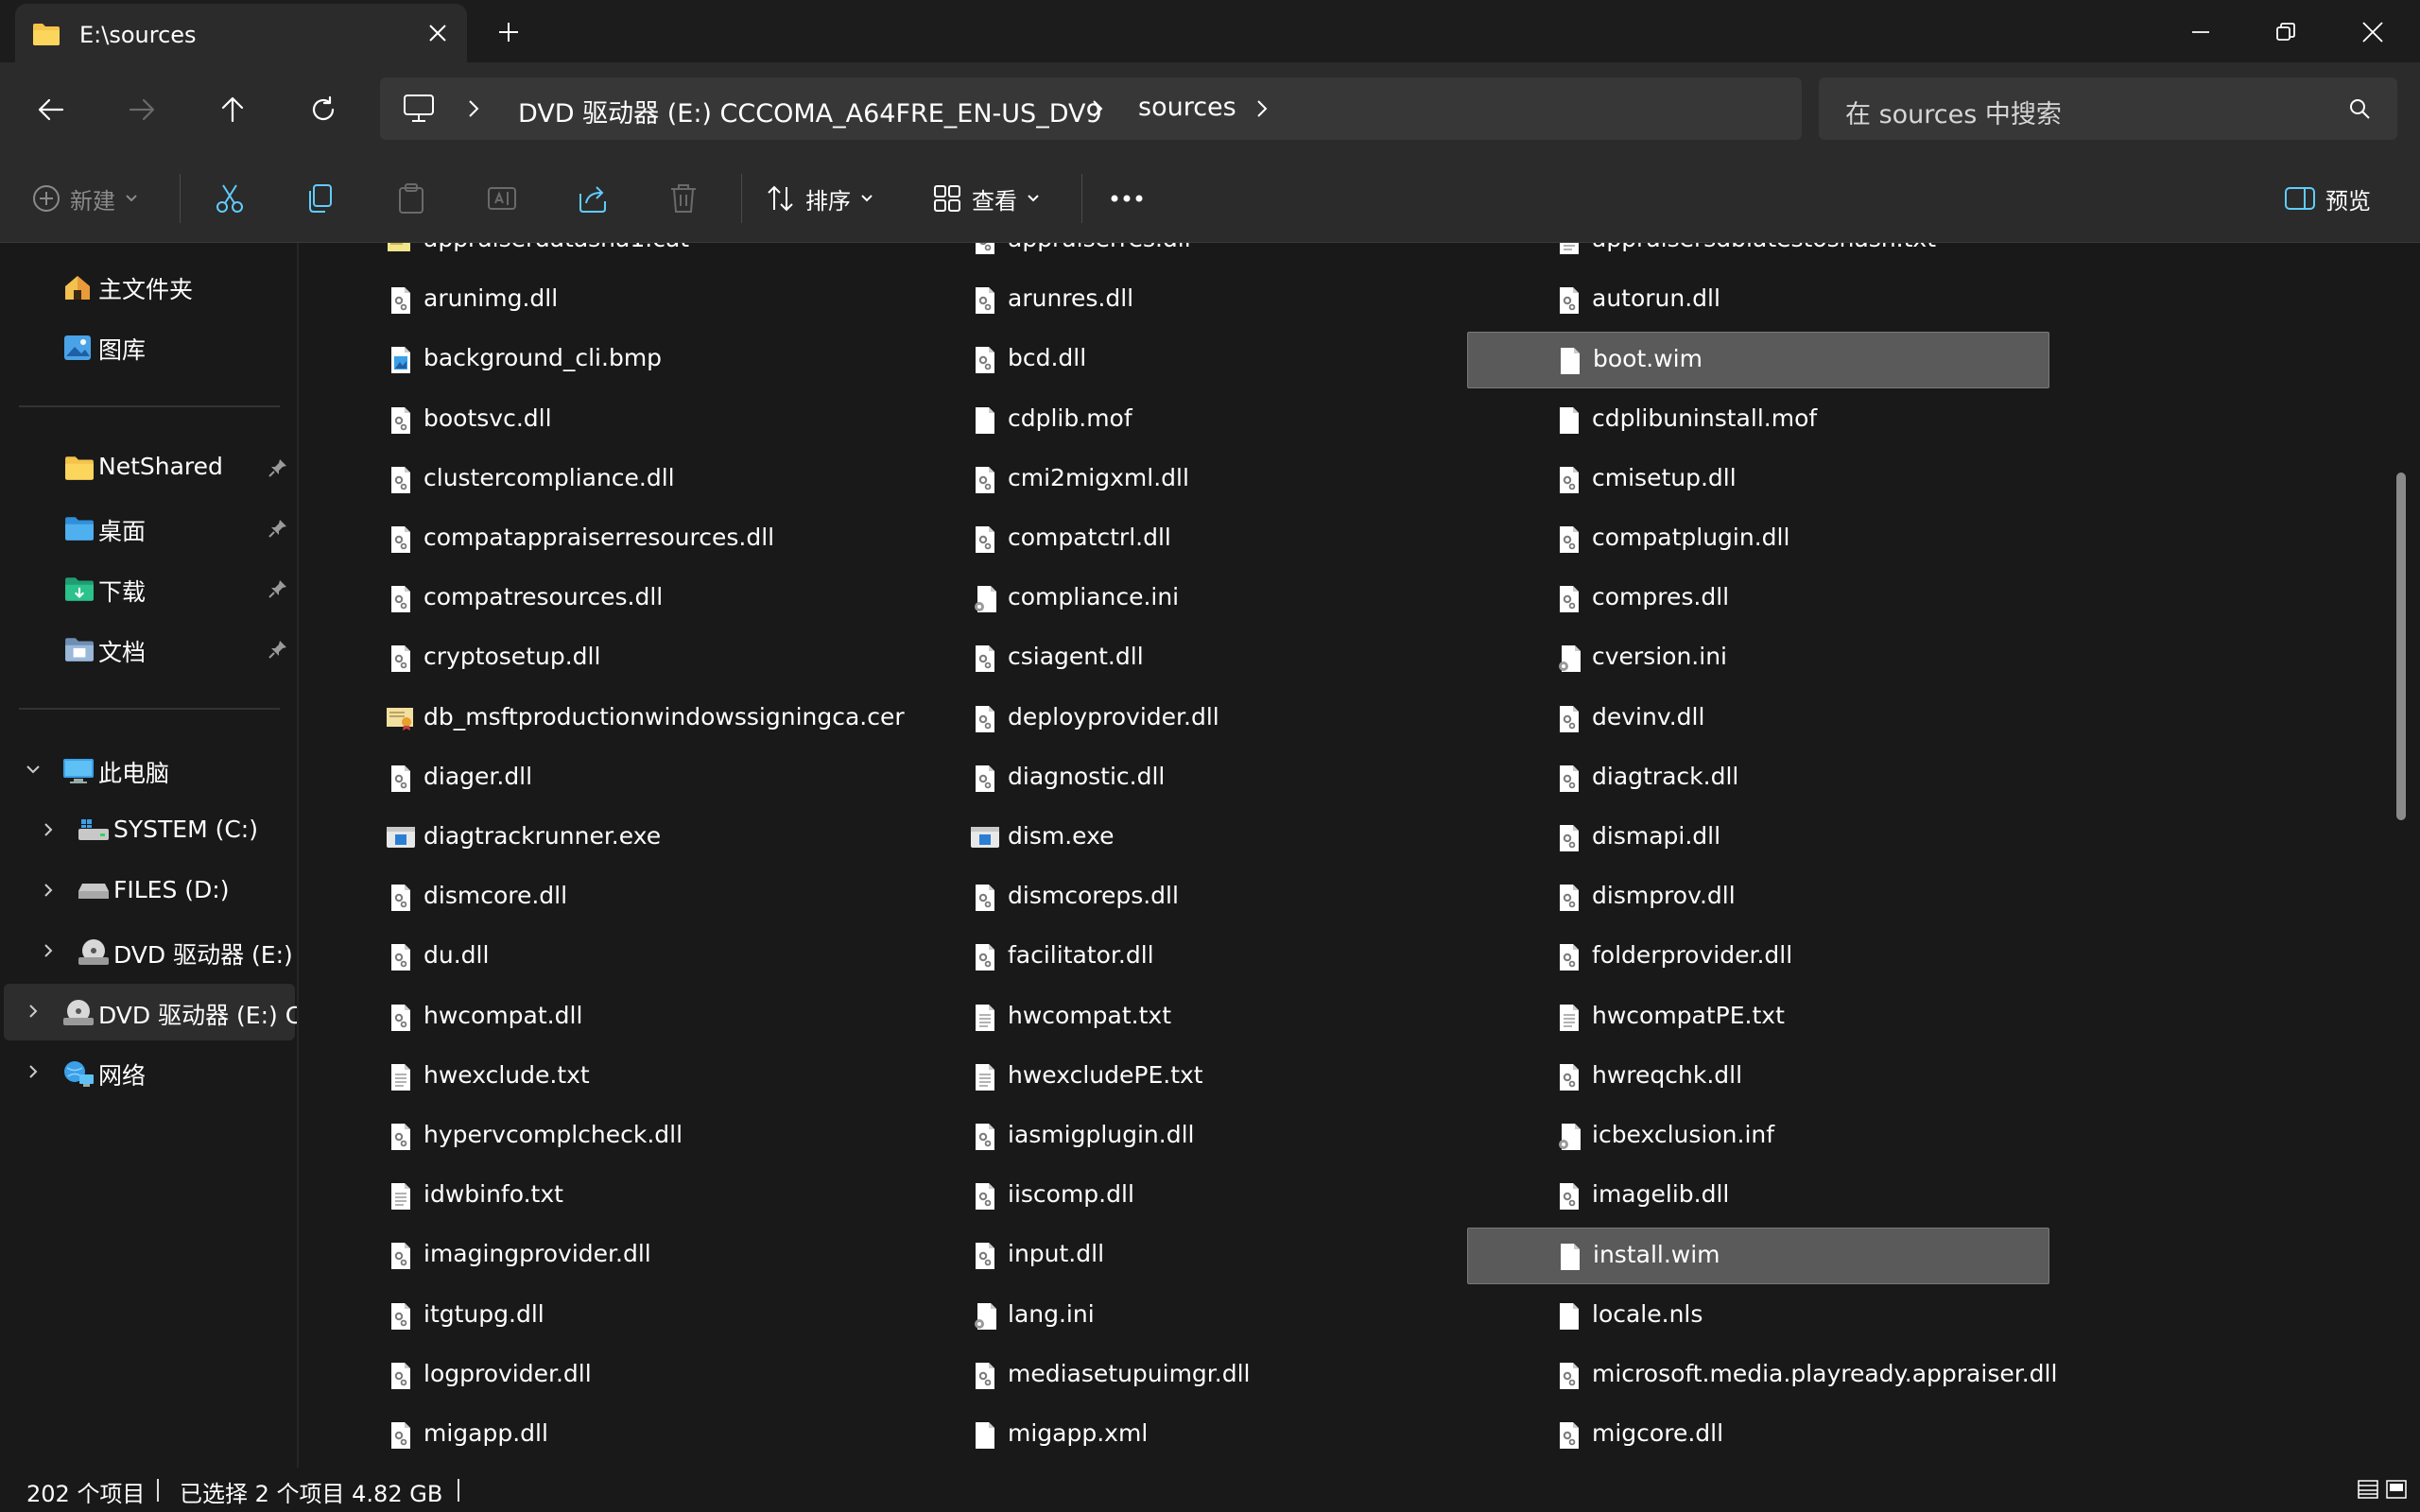 This screenshot has width=2420, height=1512. Describe the element at coordinates (233, 109) in the screenshot. I see `up-button` at that location.